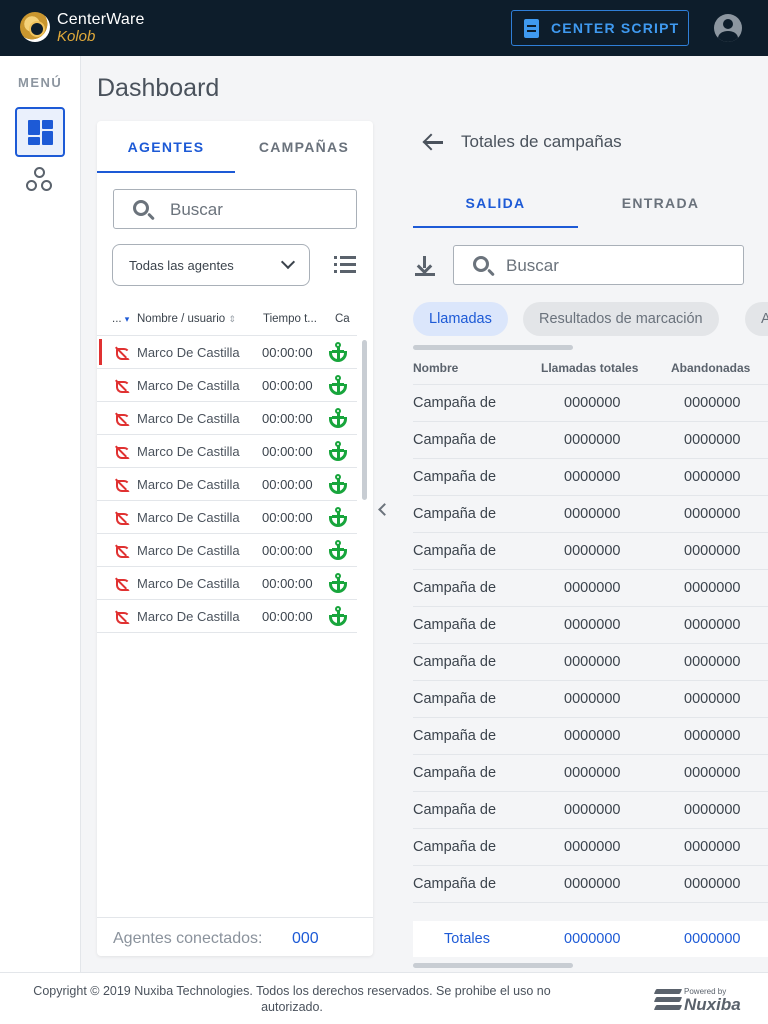 The width and height of the screenshot is (768, 1024). Describe the element at coordinates (364, 420) in the screenshot. I see `agents-scrollbar` at that location.